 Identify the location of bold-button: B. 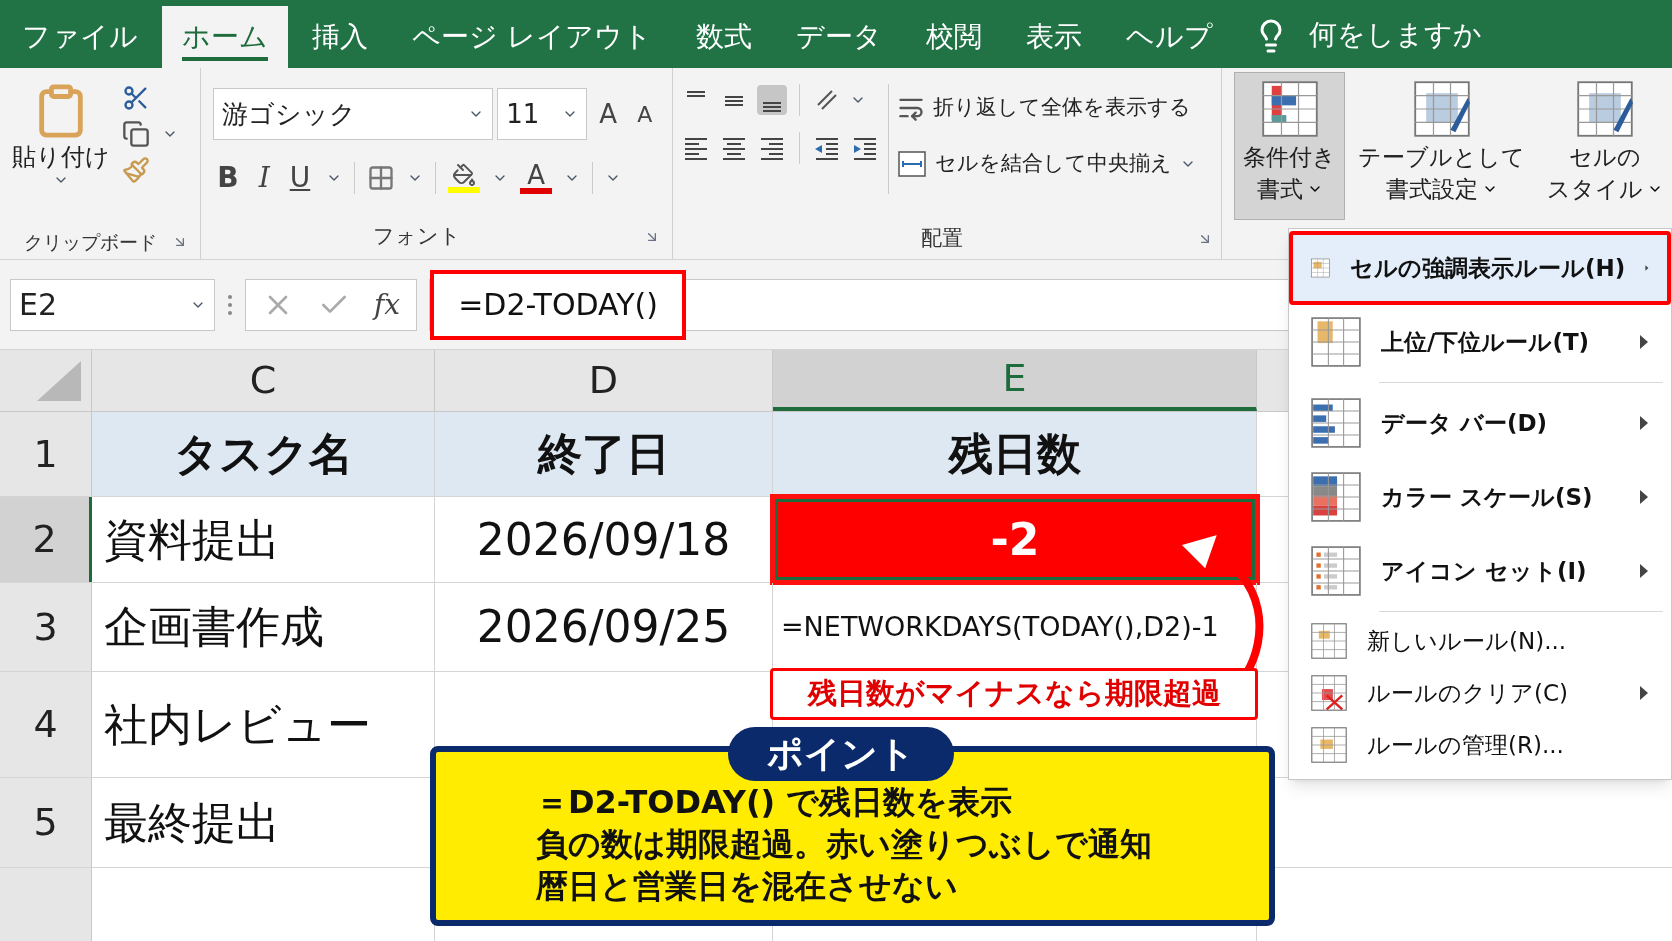
(228, 178).